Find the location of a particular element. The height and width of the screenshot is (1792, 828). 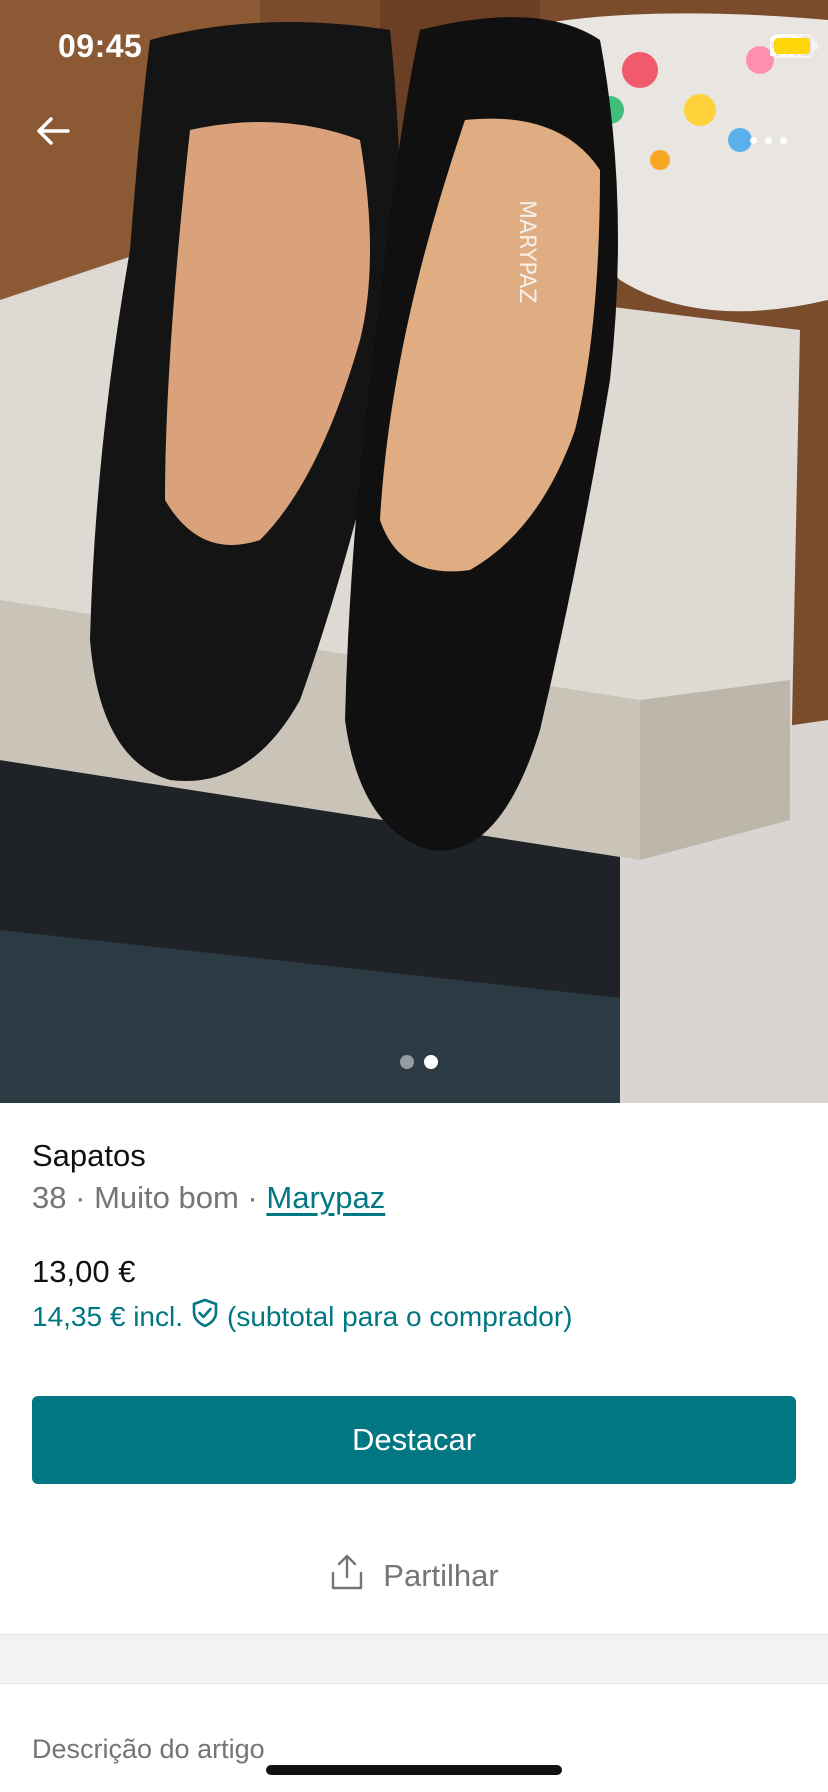

pager-dot is located at coordinates (407, 1062).